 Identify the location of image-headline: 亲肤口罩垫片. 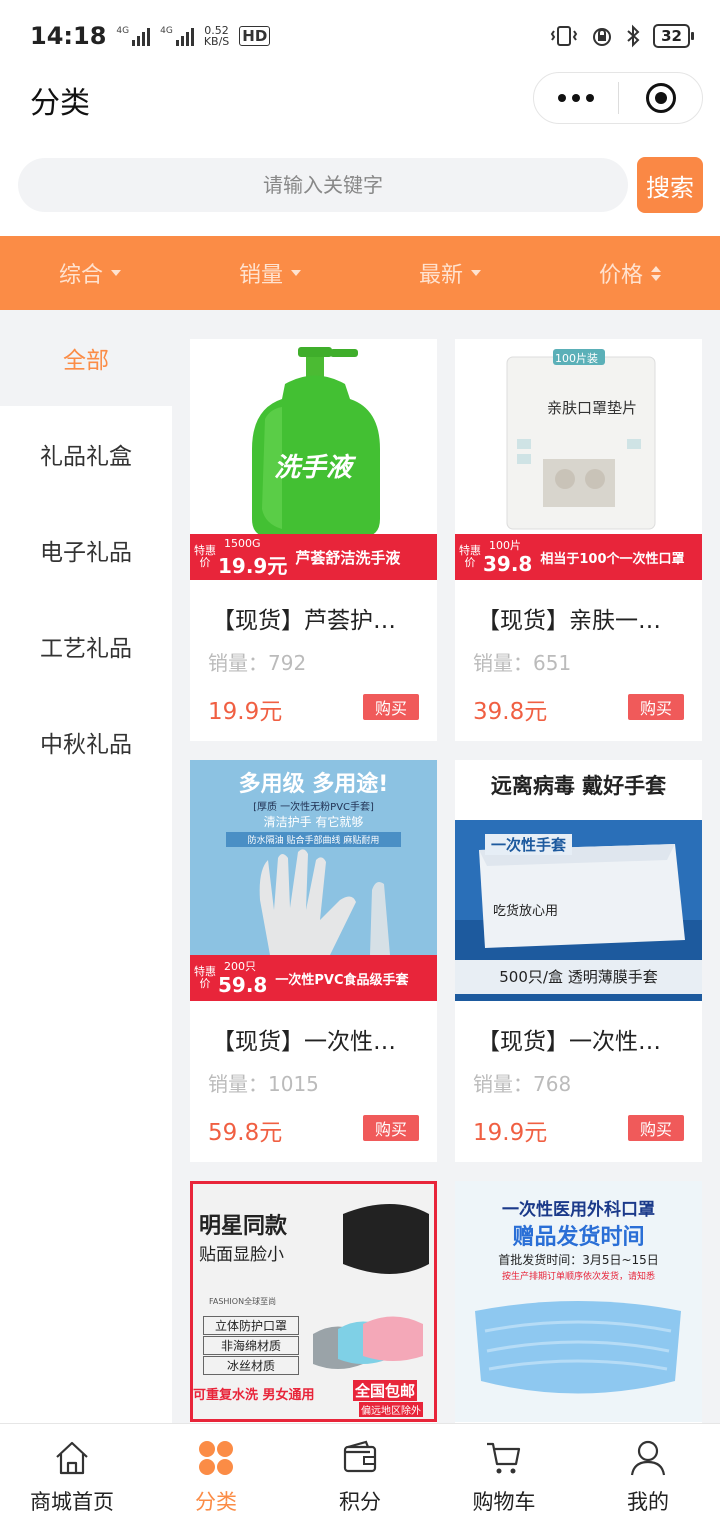
(592, 408).